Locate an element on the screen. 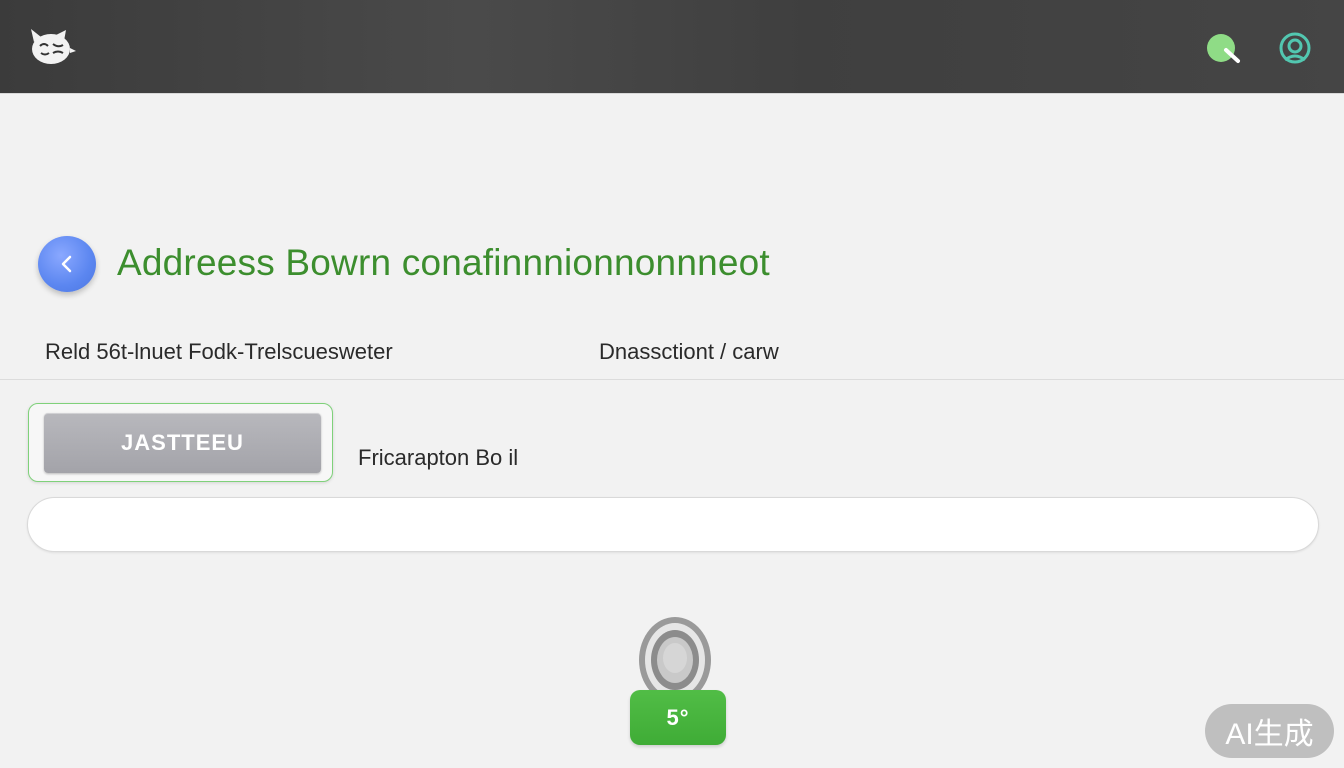  action-label: Fricarapton Bo il is located at coordinates (438, 457).